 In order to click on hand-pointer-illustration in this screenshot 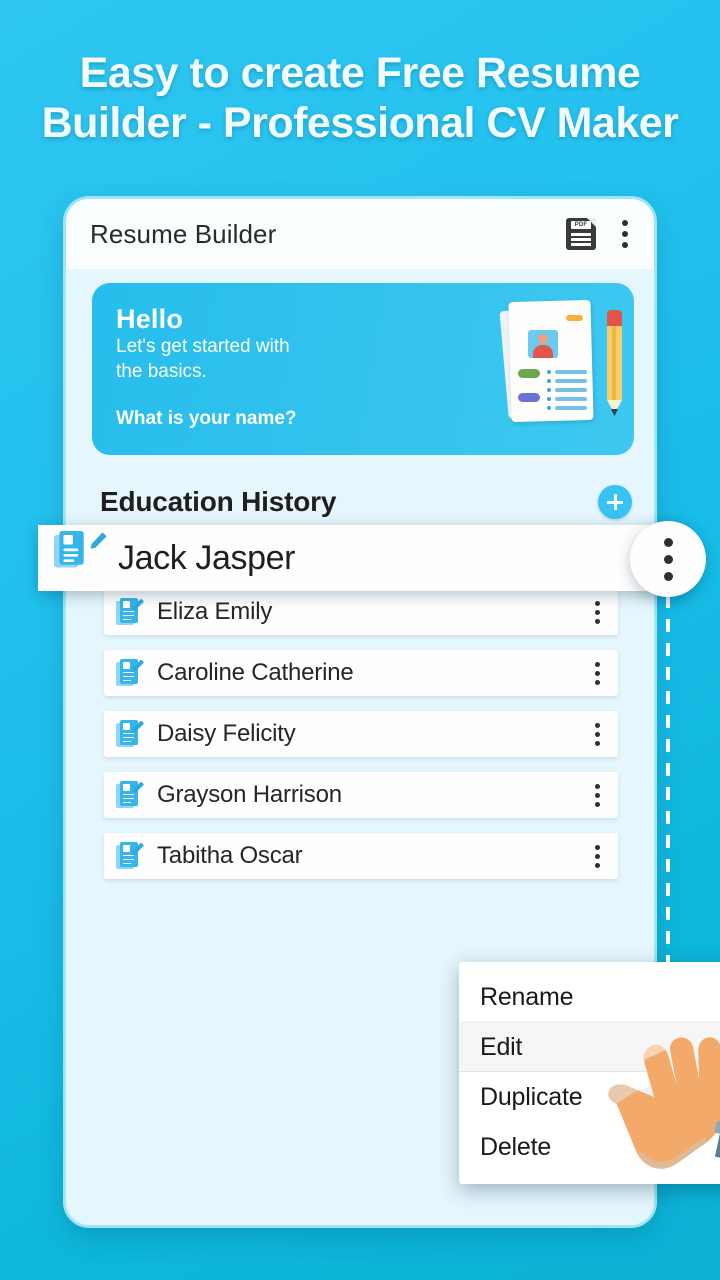, I will do `click(664, 1103)`.